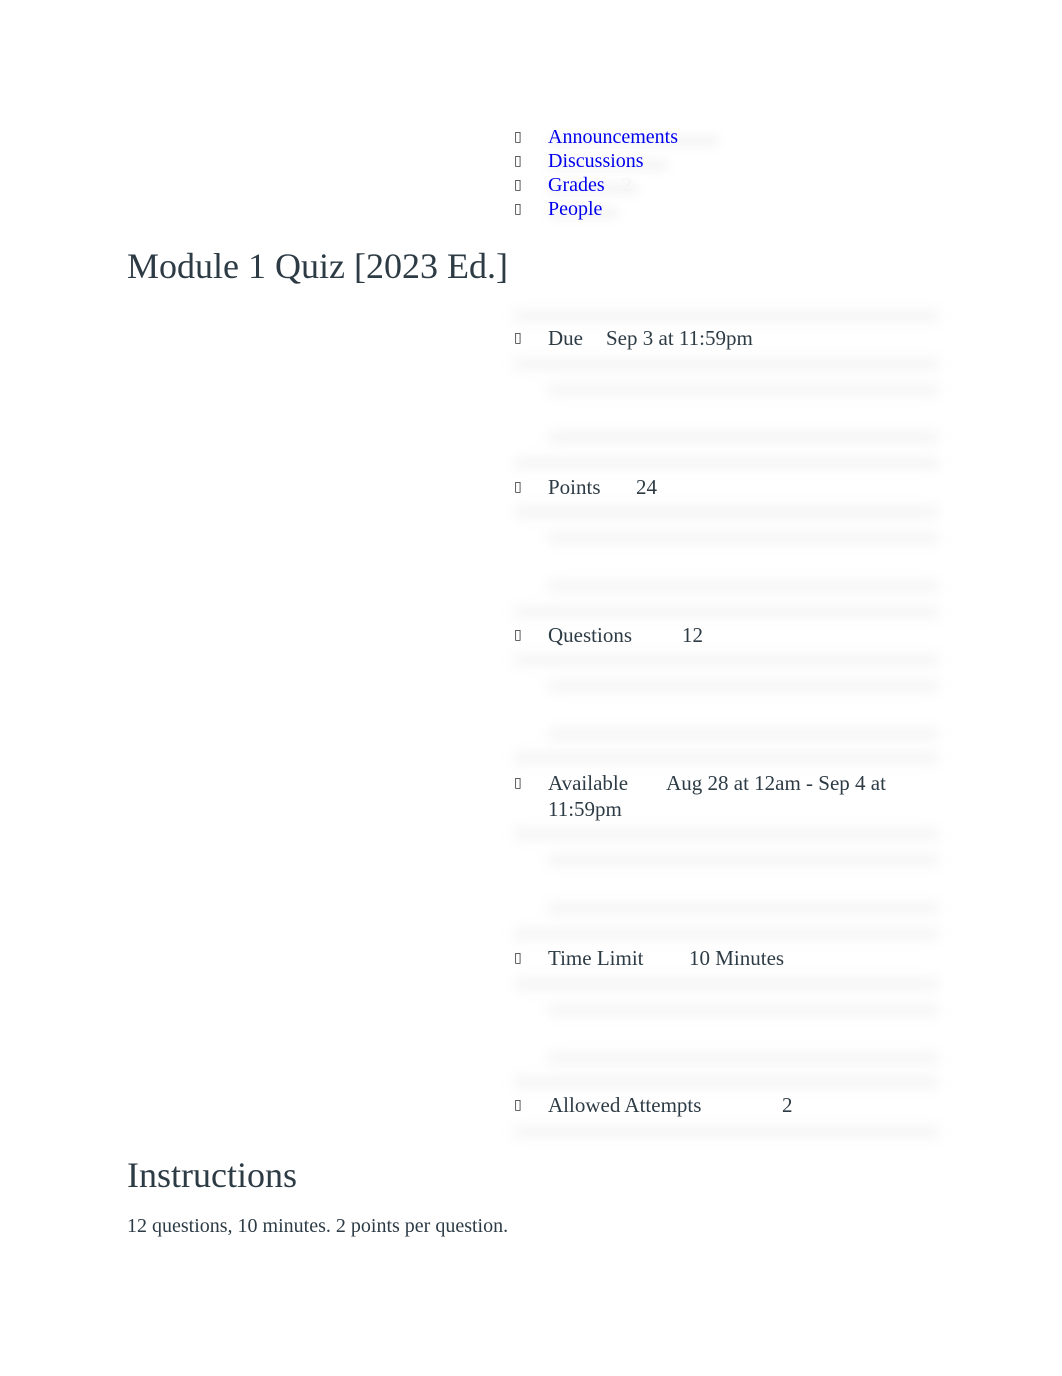 Image resolution: width=1062 pixels, height=1376 pixels. Describe the element at coordinates (518, 1105) in the screenshot. I see `attempts-icon: ▯` at that location.